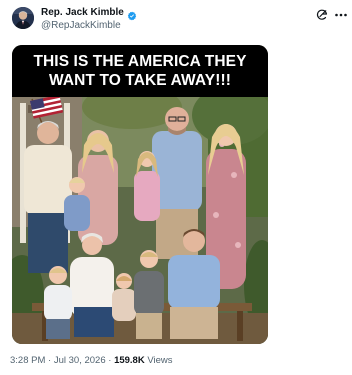 Image resolution: width=352 pixels, height=375 pixels. I want to click on author-display-name: Rep. Jack Kimble, so click(82, 12).